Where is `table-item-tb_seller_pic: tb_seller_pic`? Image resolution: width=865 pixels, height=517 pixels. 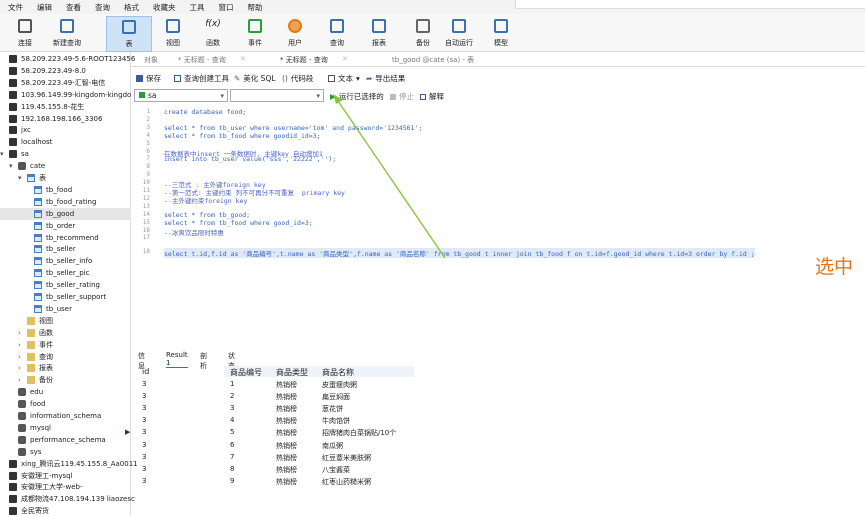 table-item-tb_seller_pic: tb_seller_pic is located at coordinates (65, 273).